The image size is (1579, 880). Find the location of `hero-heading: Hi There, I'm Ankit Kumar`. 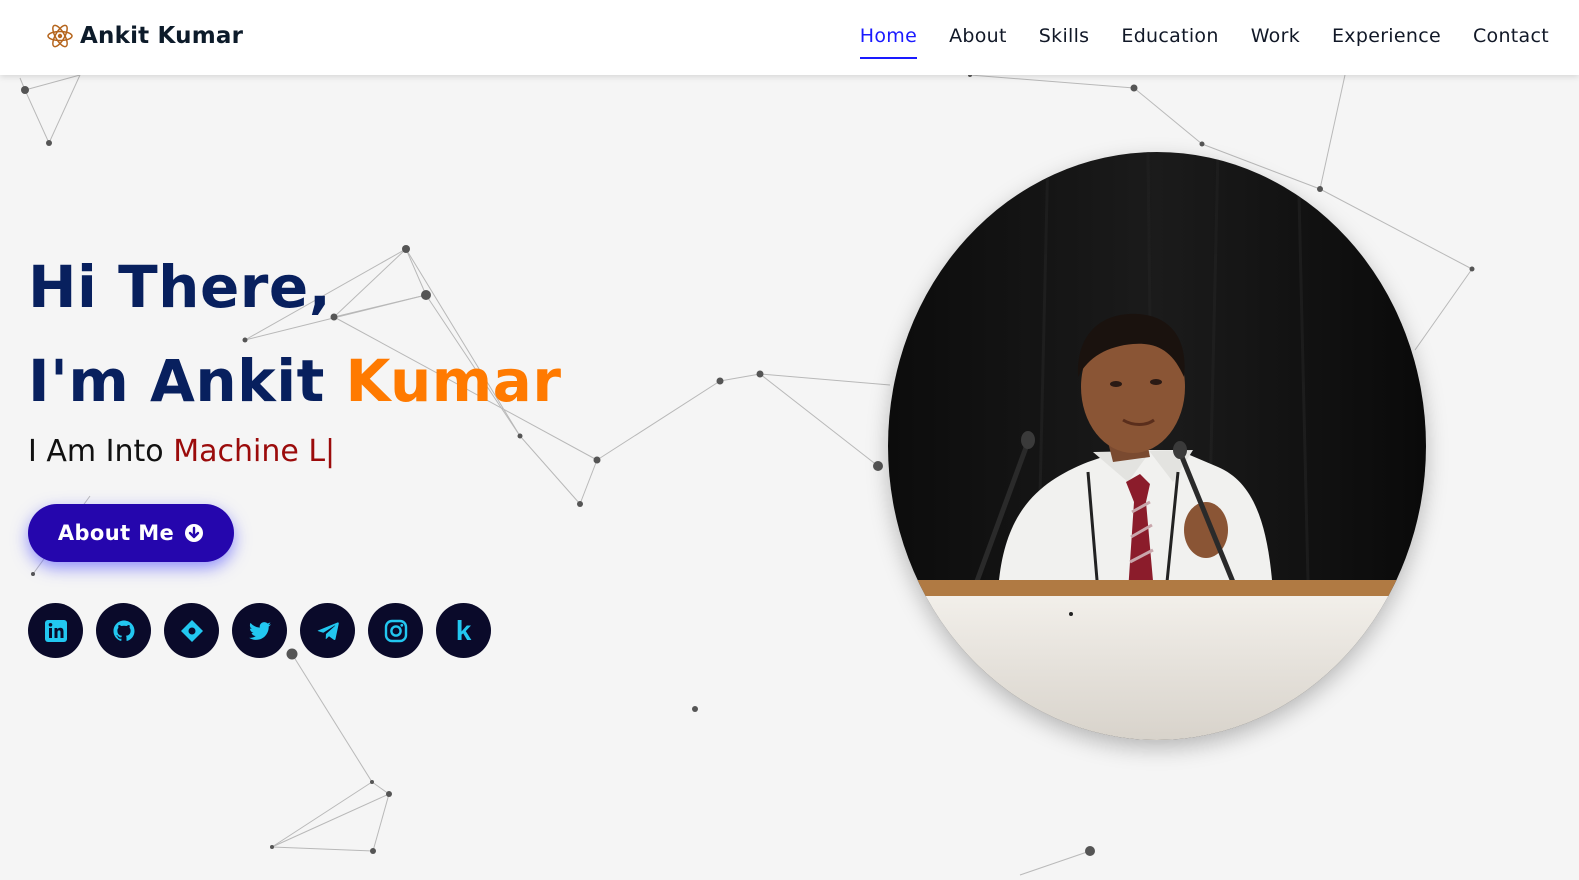

hero-heading: Hi There, I'm Ankit Kumar is located at coordinates (294, 334).